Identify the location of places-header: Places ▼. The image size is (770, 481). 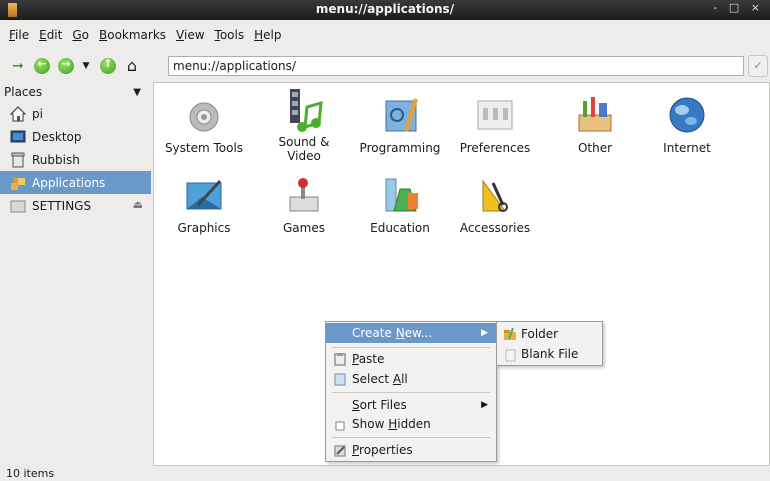
(75, 92).